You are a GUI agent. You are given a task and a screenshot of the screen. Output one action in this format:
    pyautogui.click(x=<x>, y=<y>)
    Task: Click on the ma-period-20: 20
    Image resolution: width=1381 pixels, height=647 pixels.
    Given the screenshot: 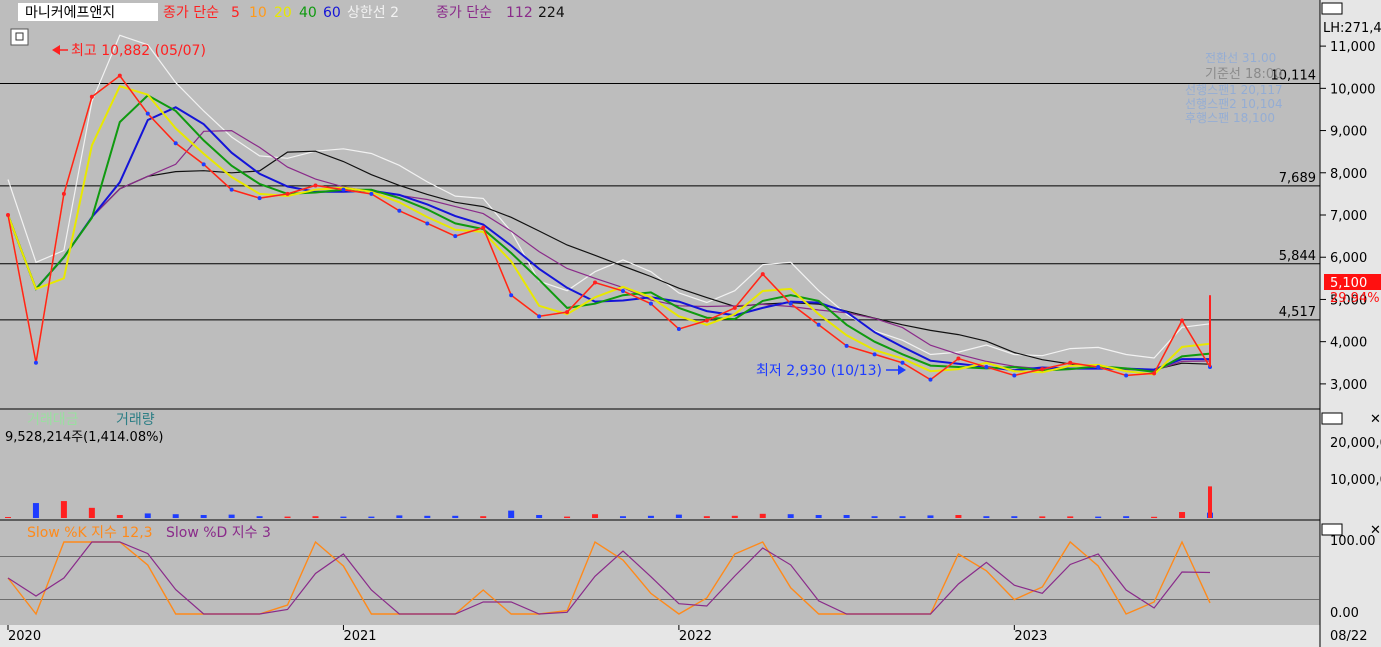 What is the action you would take?
    pyautogui.click(x=283, y=13)
    